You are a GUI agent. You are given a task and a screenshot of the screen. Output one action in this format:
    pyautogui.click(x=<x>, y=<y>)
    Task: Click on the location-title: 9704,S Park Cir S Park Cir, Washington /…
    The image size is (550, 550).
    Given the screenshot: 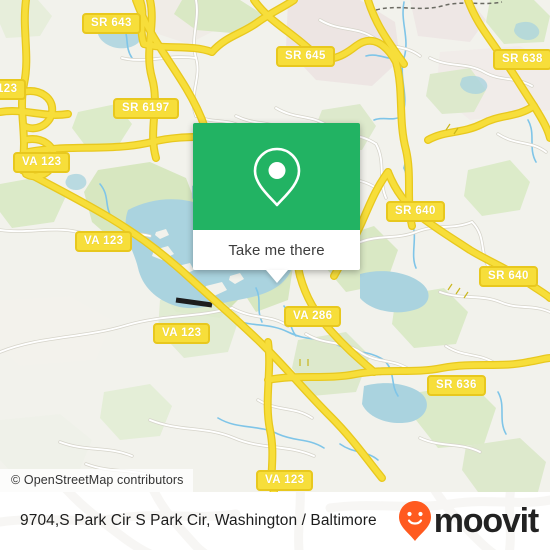 What is the action you would take?
    pyautogui.click(x=198, y=520)
    